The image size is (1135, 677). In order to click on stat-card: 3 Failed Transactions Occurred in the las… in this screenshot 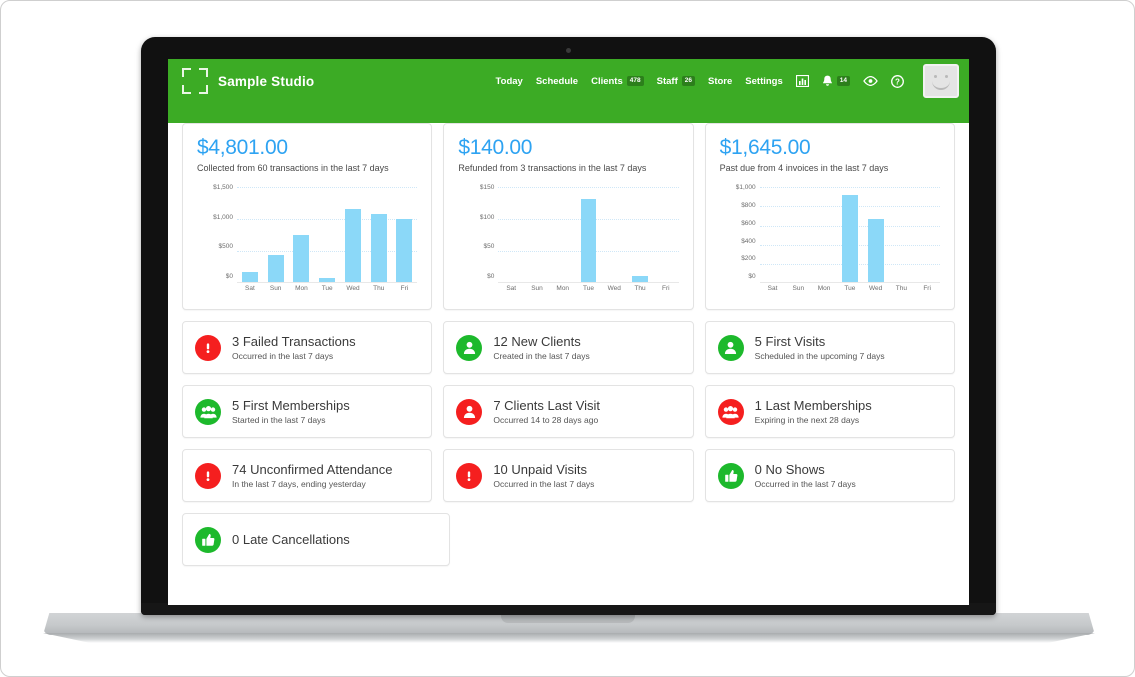, I will do `click(307, 348)`.